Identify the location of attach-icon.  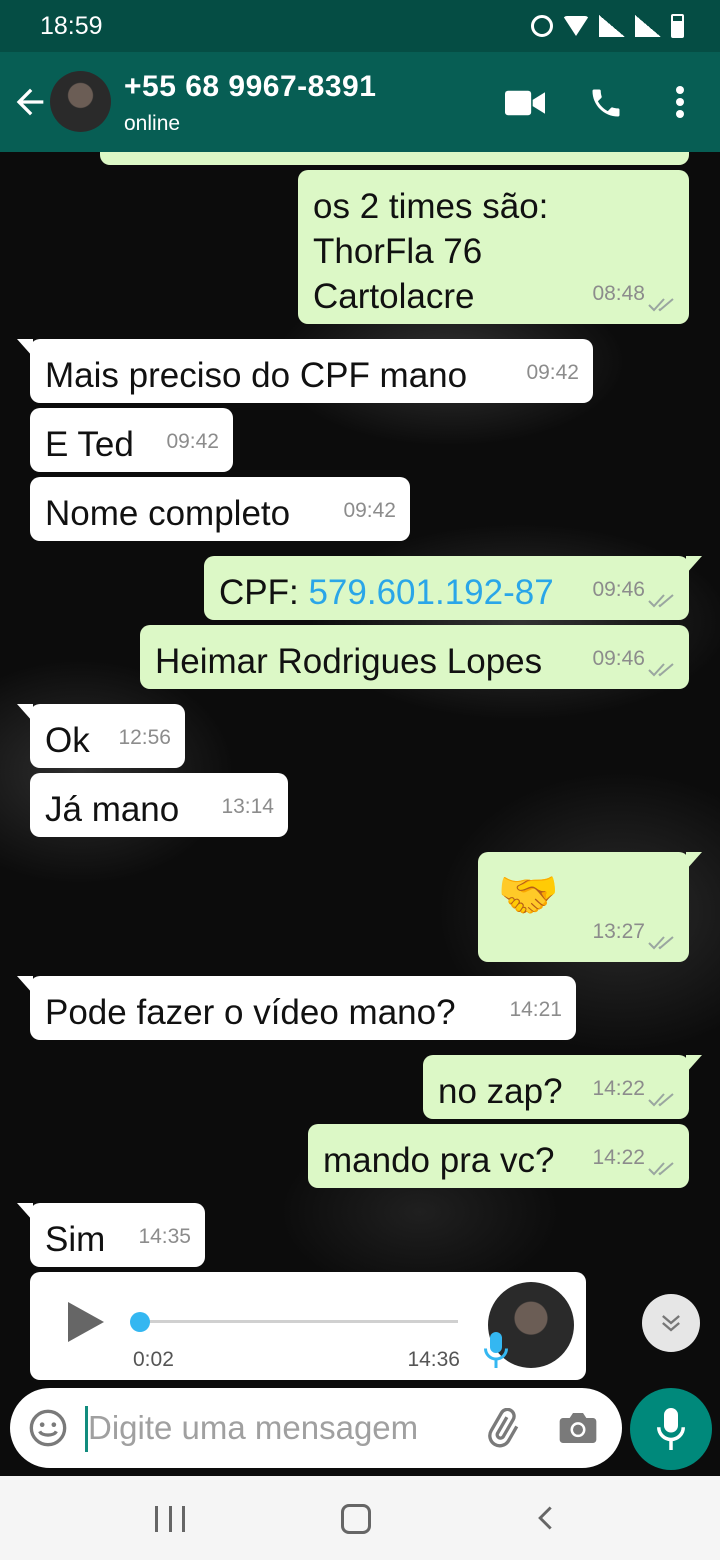
(502, 1428).